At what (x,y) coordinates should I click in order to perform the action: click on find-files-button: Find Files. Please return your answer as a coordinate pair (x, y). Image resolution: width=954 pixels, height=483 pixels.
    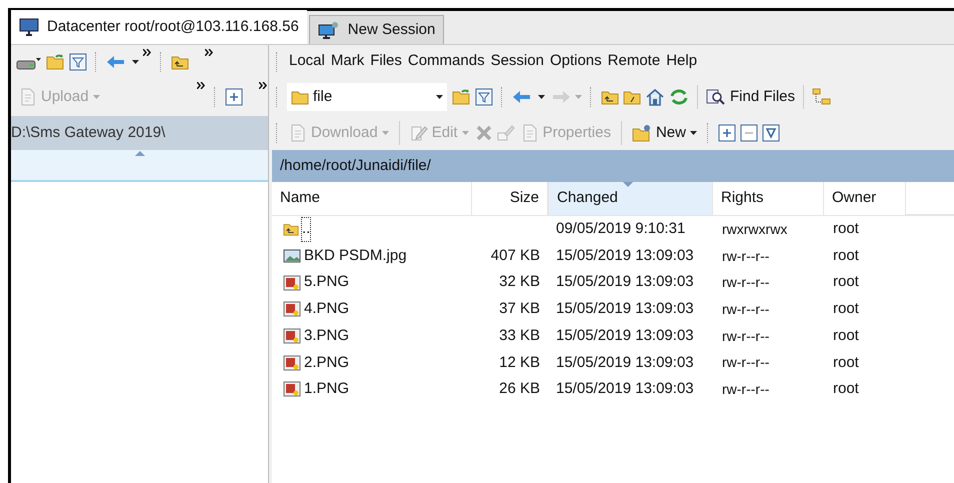
    Looking at the image, I should click on (751, 97).